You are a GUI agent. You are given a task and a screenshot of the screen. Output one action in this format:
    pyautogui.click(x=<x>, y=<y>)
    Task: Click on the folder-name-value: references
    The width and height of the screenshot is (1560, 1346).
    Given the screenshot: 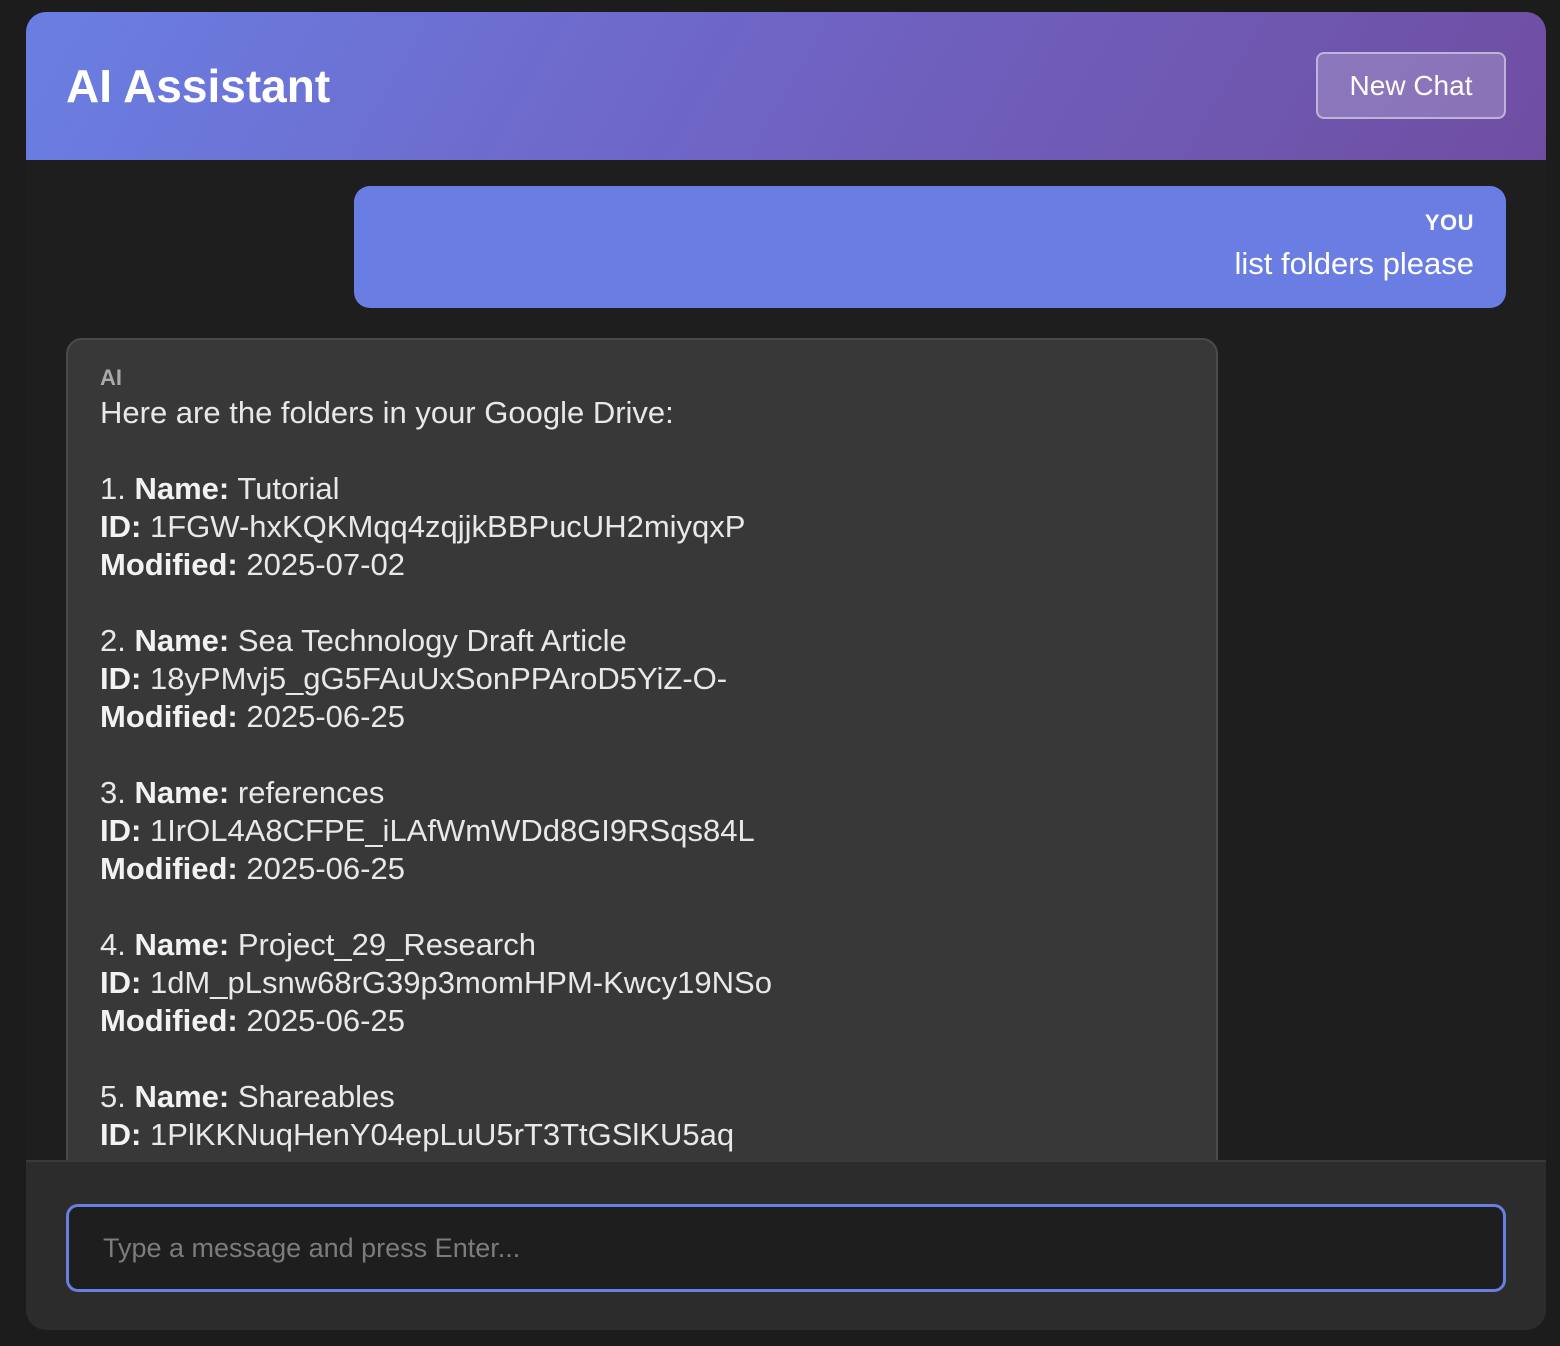 What is the action you would take?
    pyautogui.click(x=311, y=792)
    